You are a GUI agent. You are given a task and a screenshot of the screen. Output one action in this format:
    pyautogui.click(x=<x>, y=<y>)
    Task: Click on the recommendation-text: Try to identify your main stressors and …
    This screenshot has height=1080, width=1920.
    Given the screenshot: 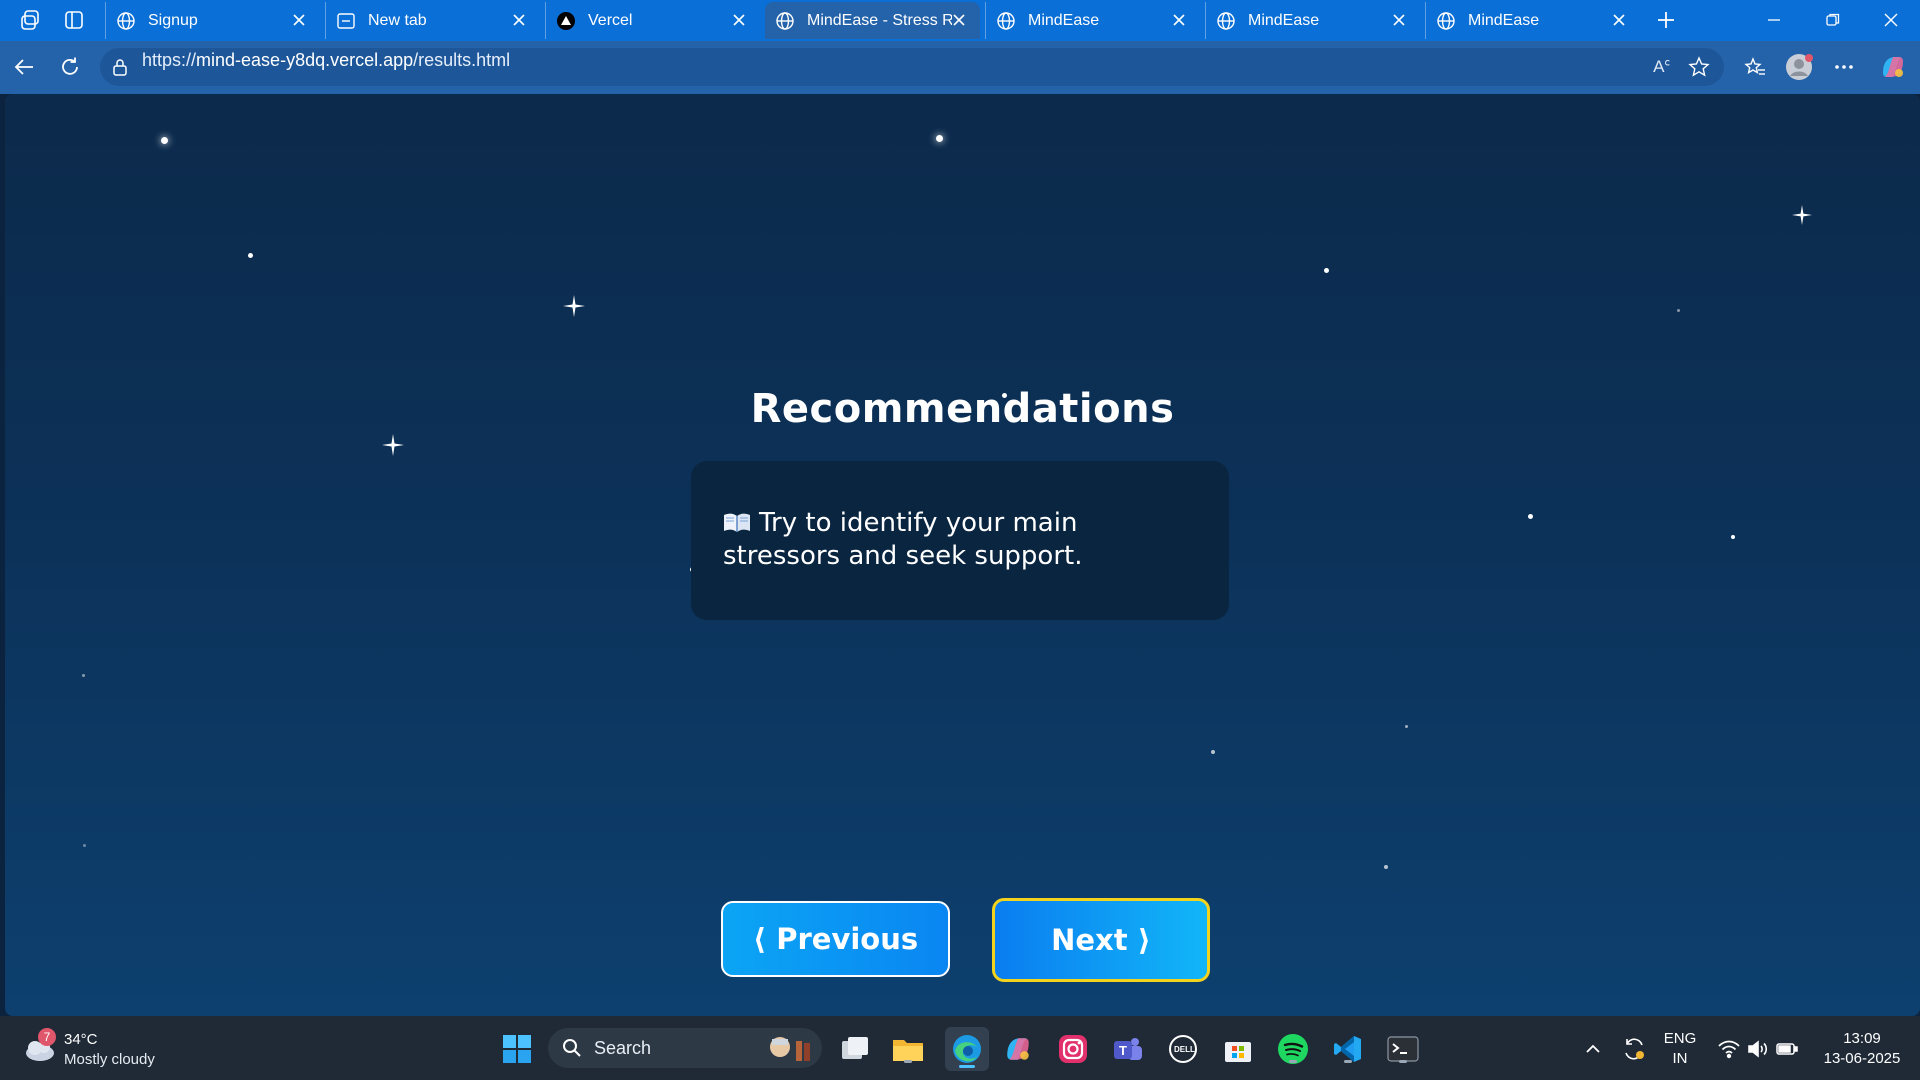 What is the action you would take?
    pyautogui.click(x=903, y=539)
    